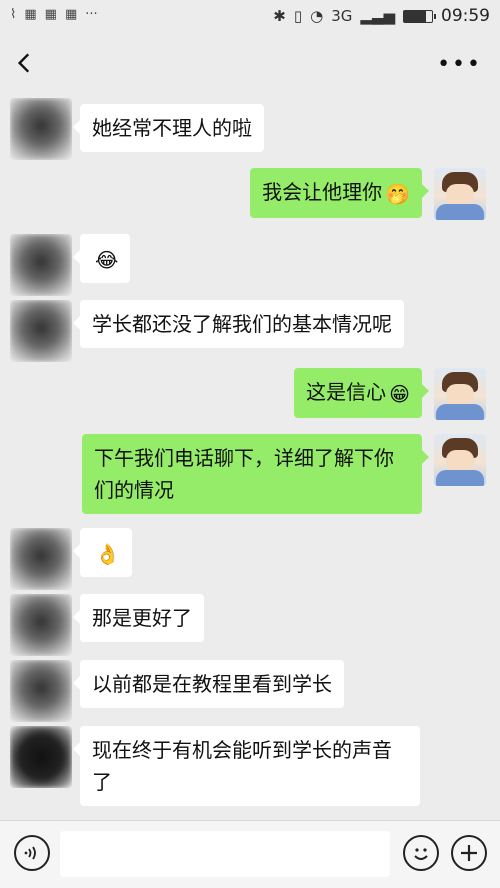  I want to click on message-bubble: 我会让他理你 🤭, so click(339, 193).